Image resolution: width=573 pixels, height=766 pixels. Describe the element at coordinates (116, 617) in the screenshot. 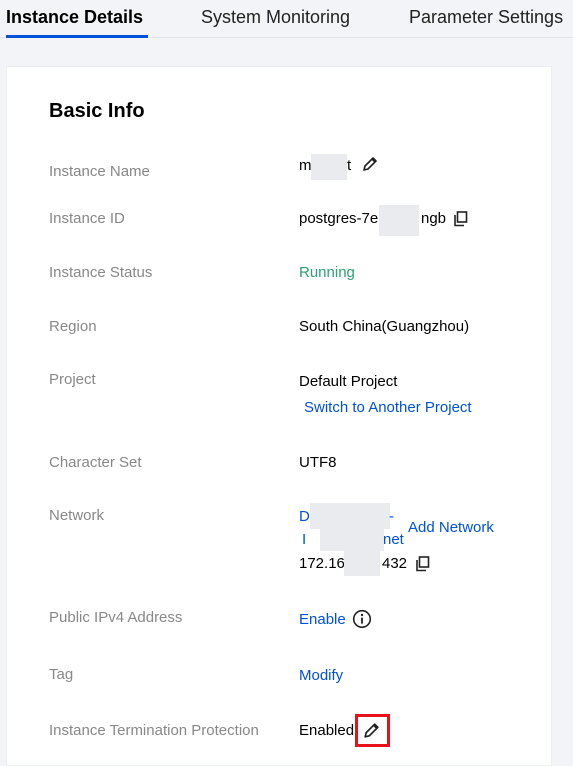

I see `public-ipv4-label: Public IPv4 Address` at that location.